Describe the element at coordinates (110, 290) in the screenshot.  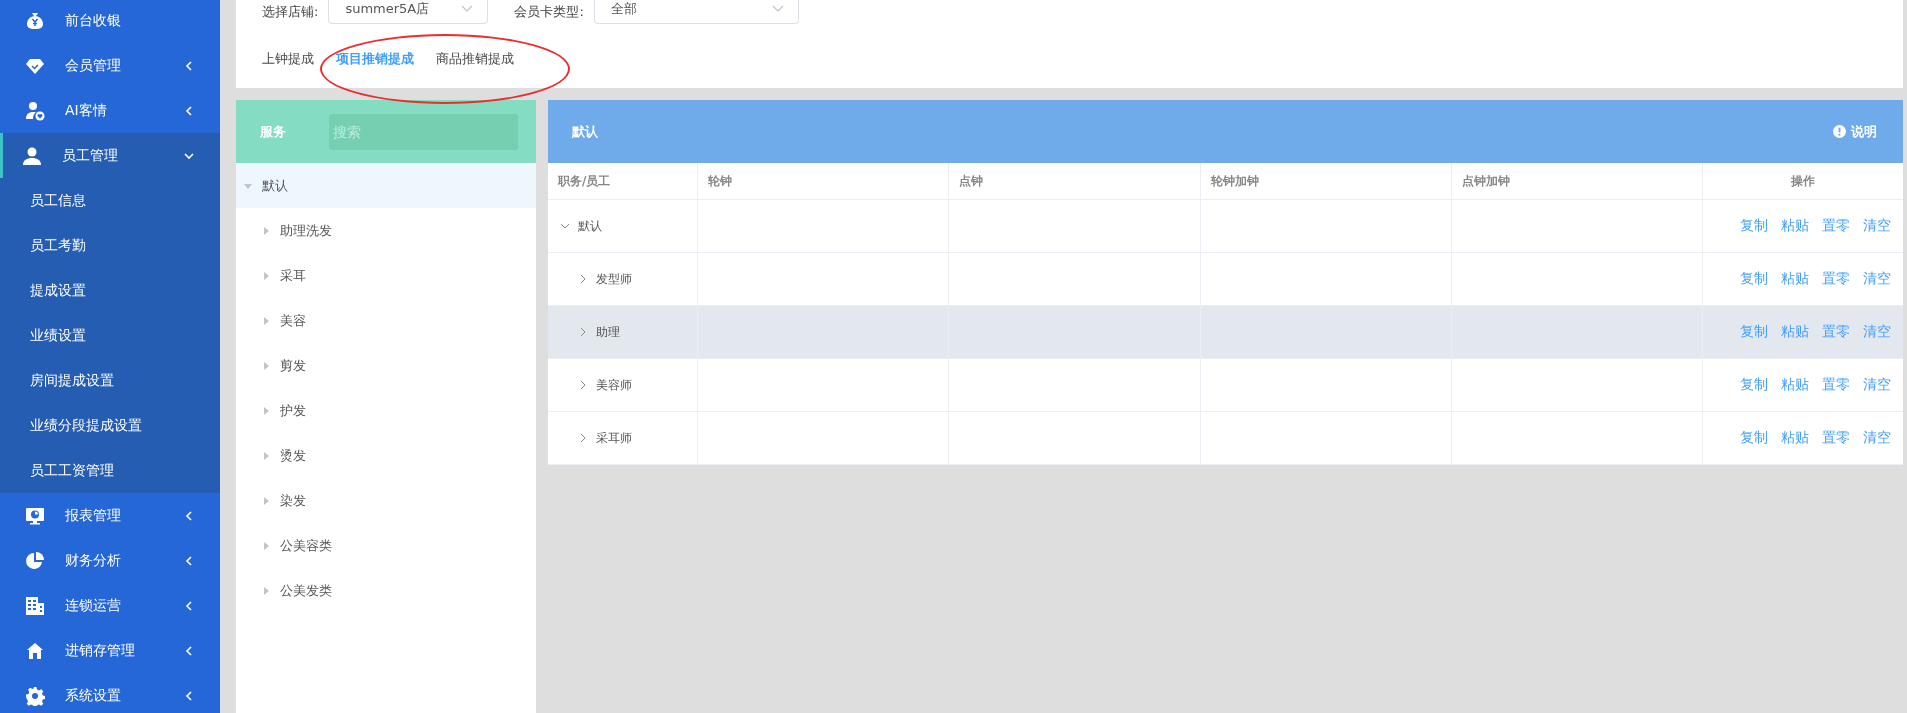
I see `submenu-item: 提成设置` at that location.